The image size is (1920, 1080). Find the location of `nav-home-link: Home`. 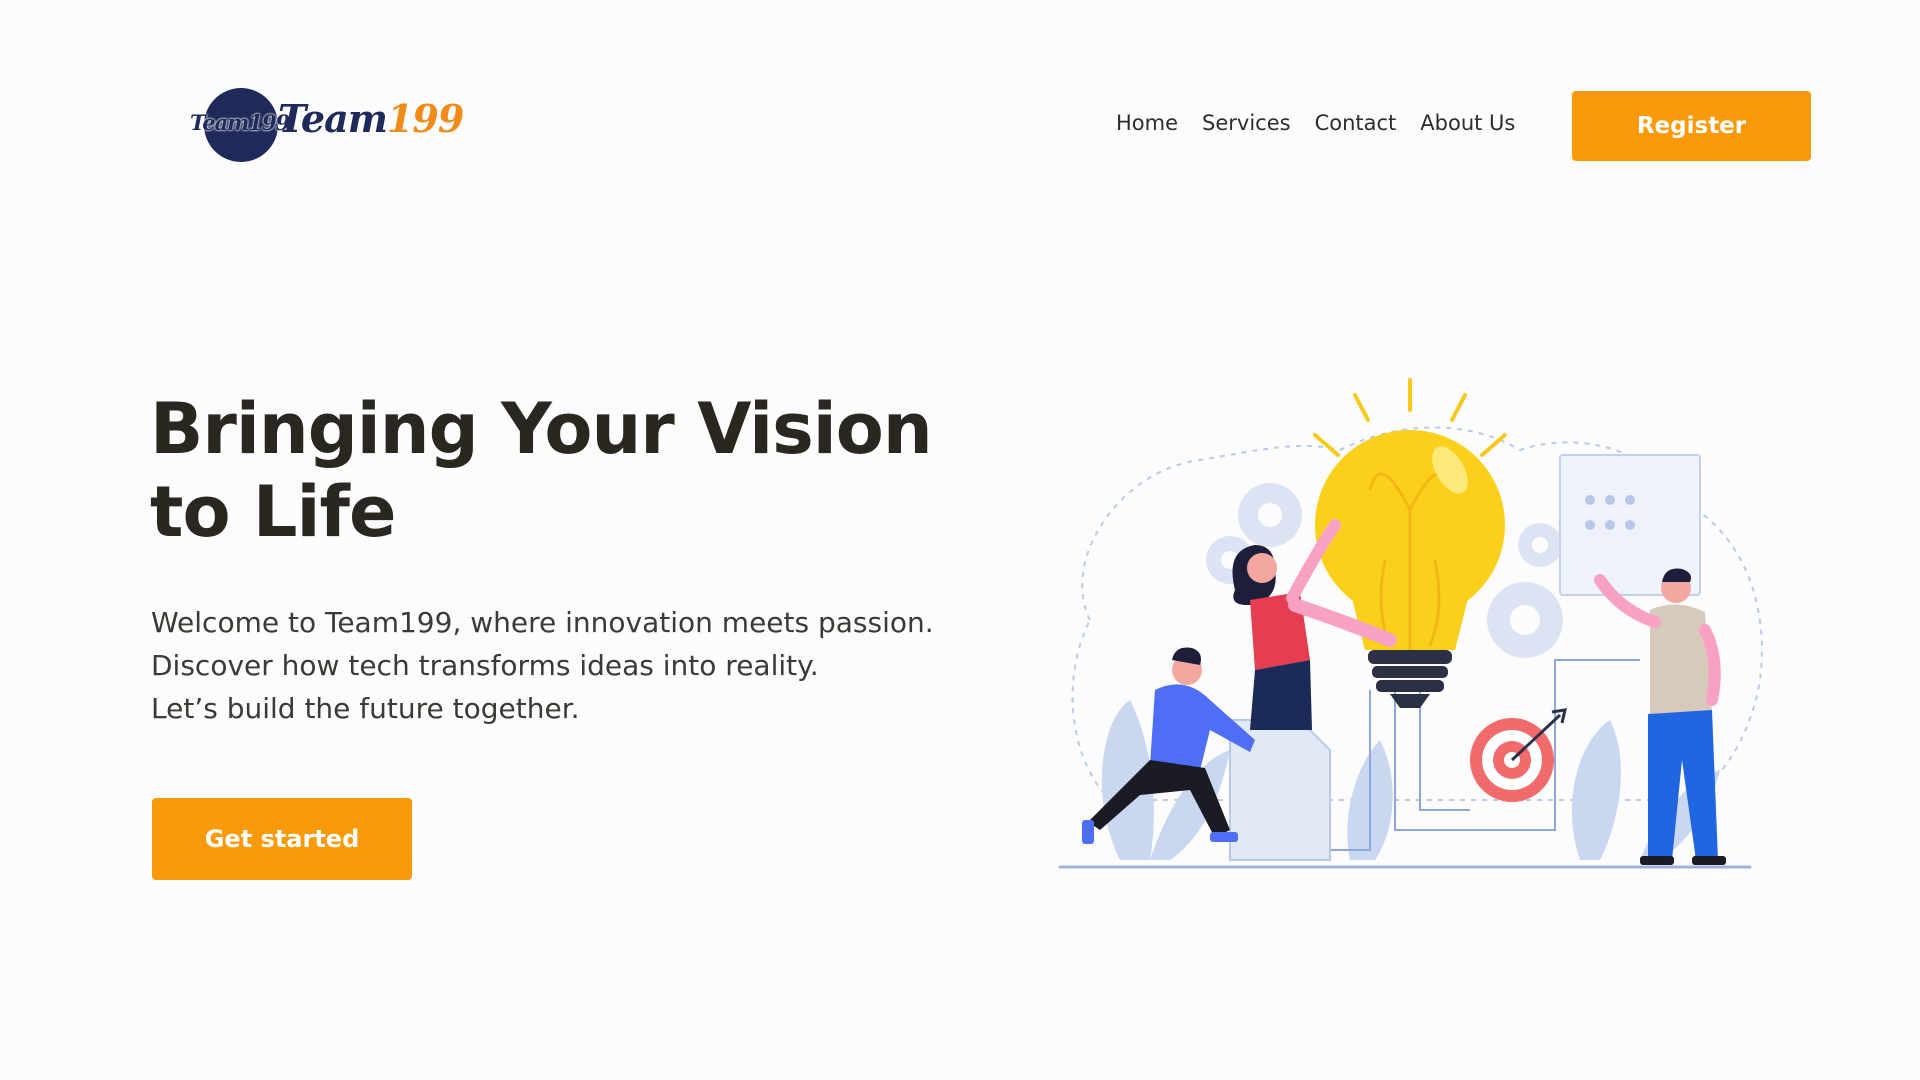

nav-home-link: Home is located at coordinates (1147, 123).